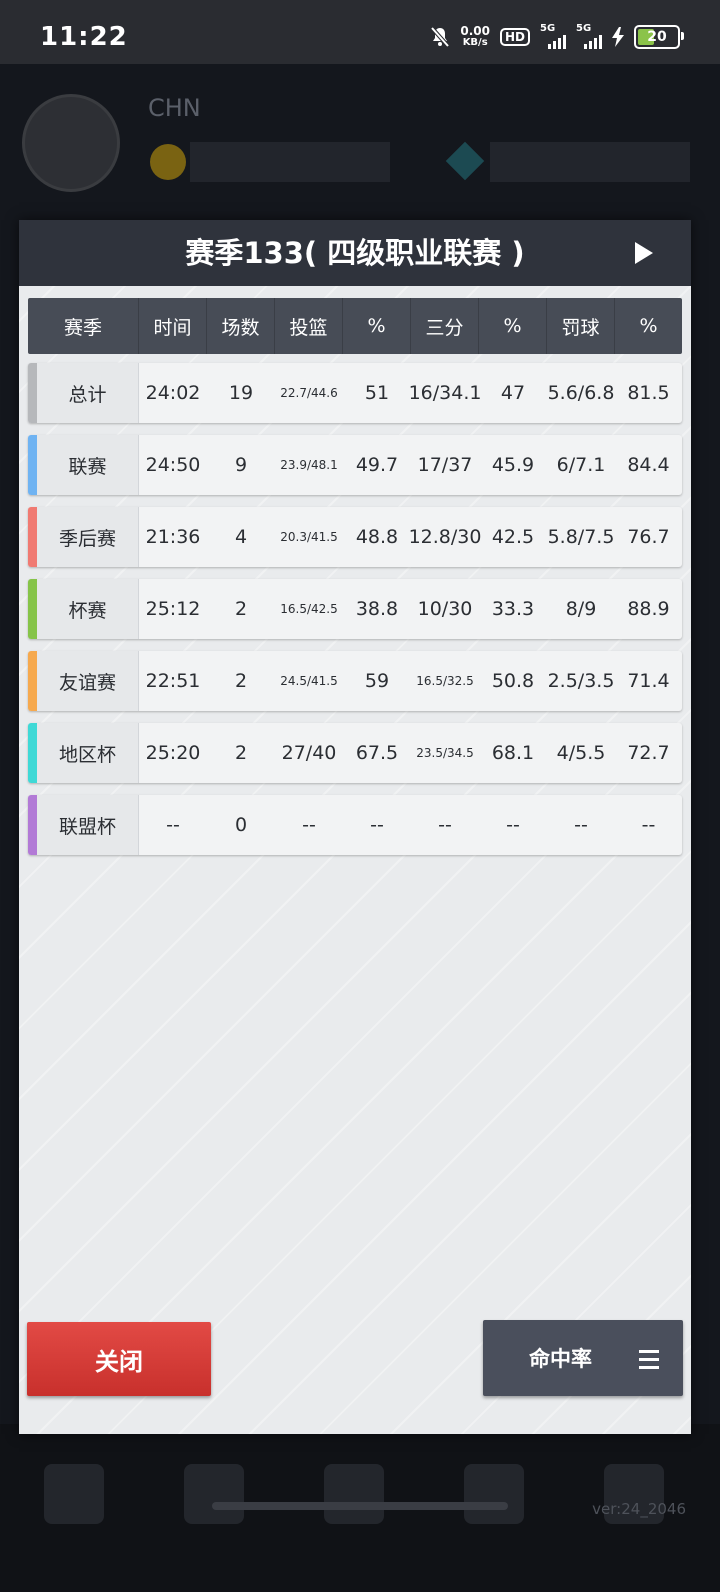  I want to click on column-header: 罚球, so click(581, 326).